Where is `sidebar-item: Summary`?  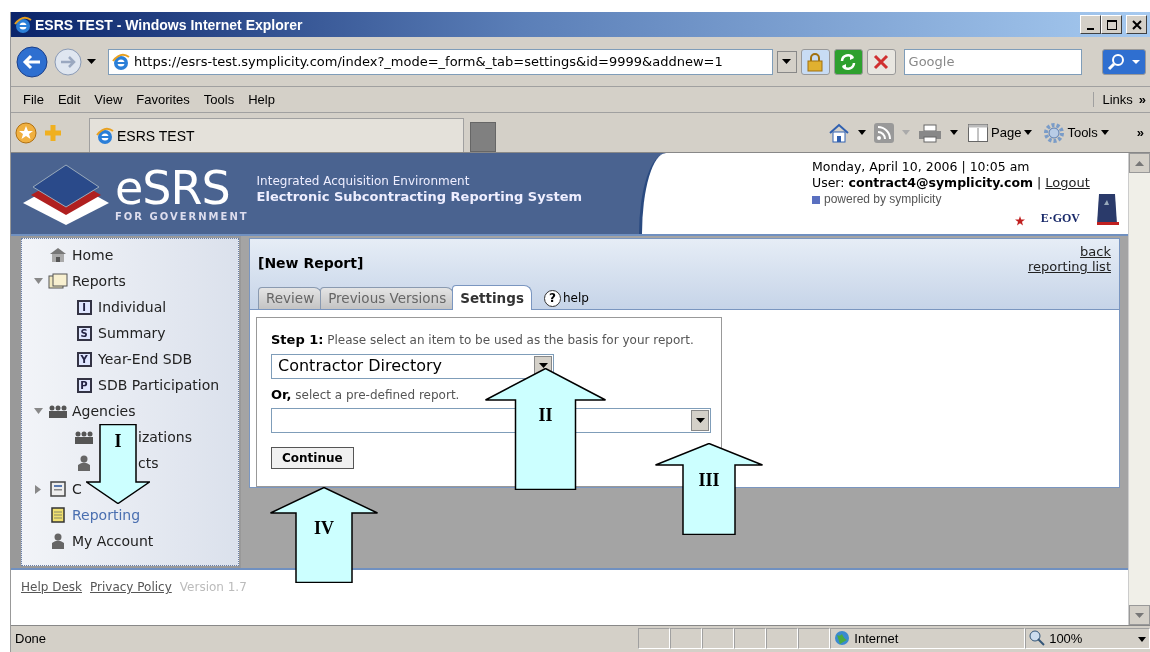 sidebar-item: Summary is located at coordinates (132, 333).